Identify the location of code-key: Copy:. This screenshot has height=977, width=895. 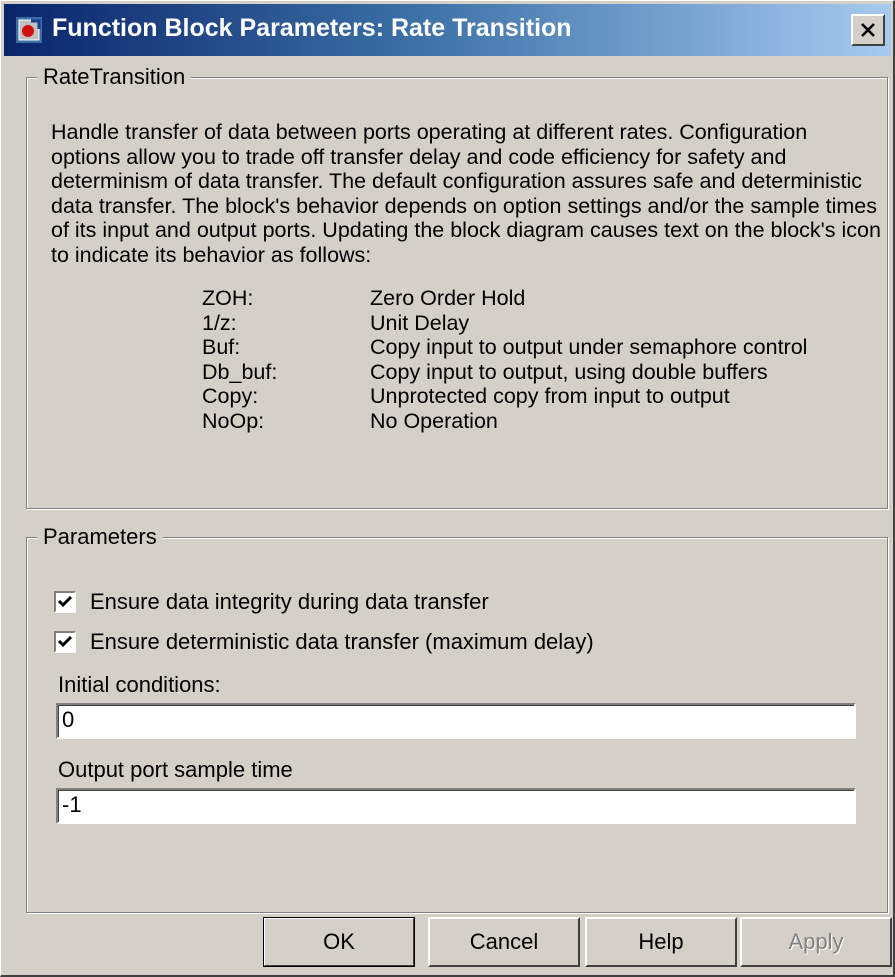
(230, 396).